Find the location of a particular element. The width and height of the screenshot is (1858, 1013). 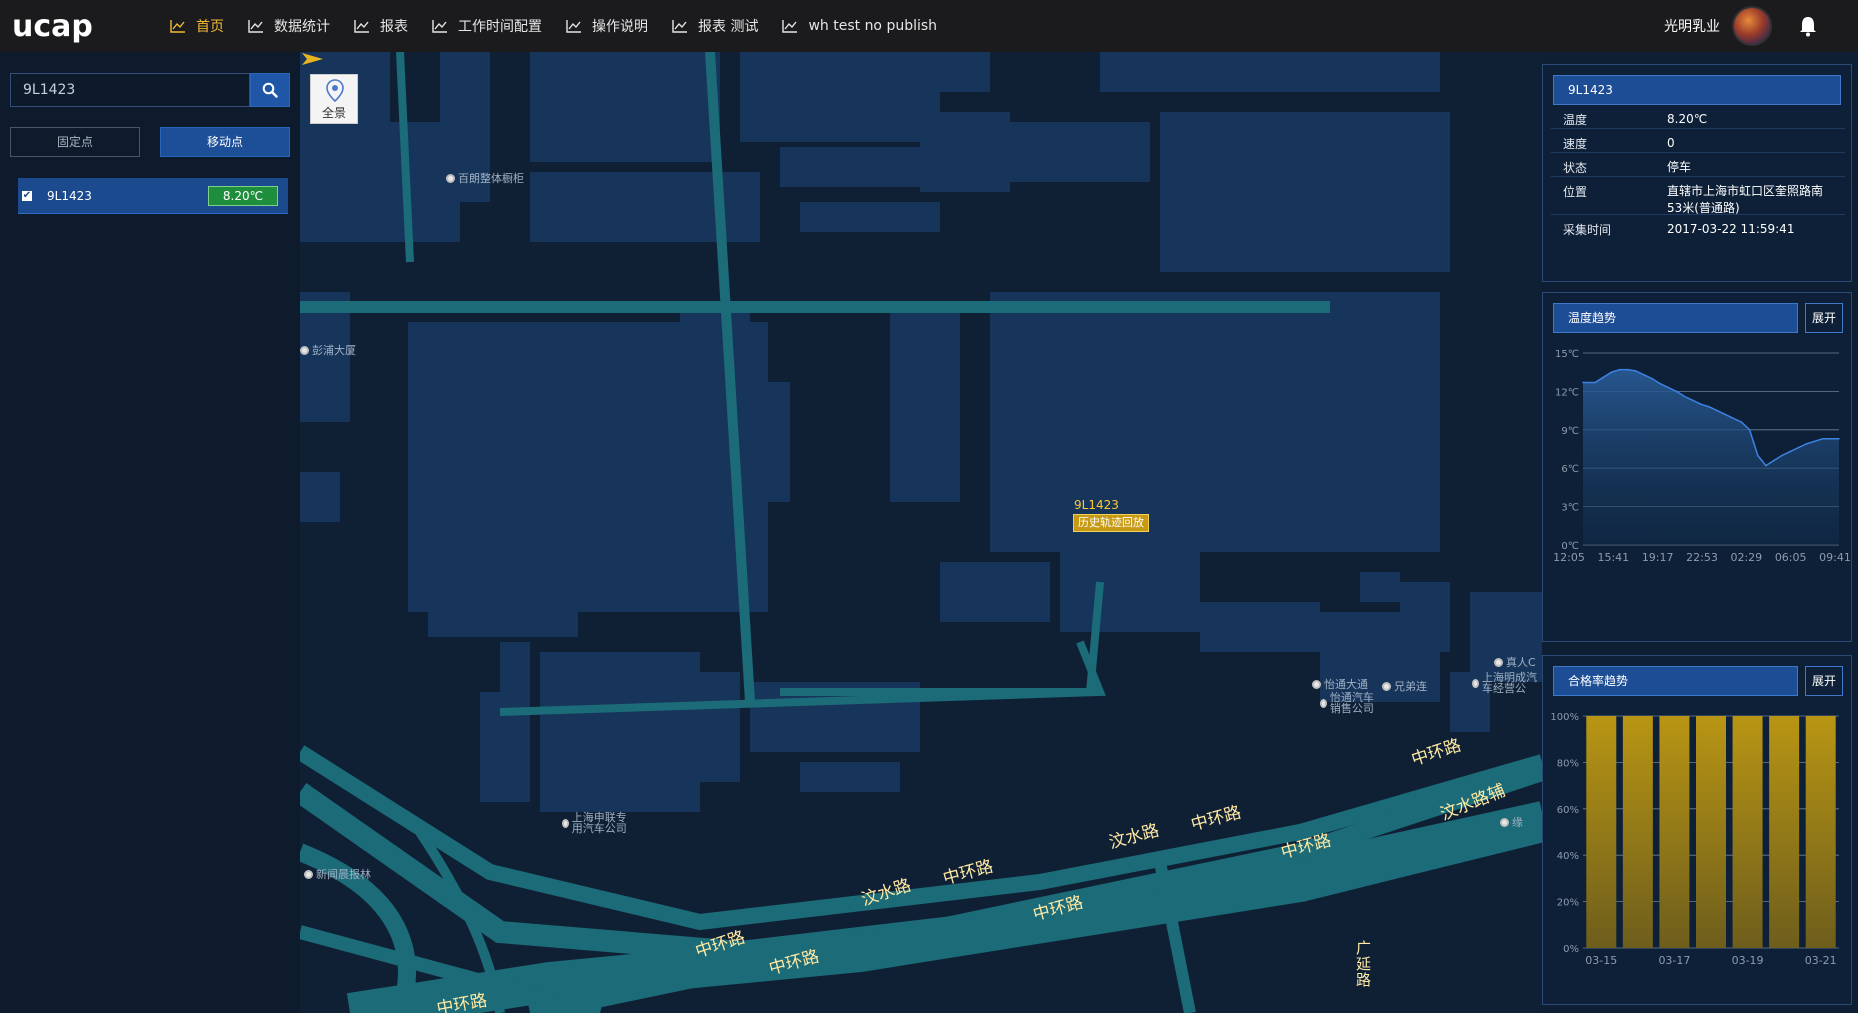

x-tick-label: 22:53 is located at coordinates (1702, 557).